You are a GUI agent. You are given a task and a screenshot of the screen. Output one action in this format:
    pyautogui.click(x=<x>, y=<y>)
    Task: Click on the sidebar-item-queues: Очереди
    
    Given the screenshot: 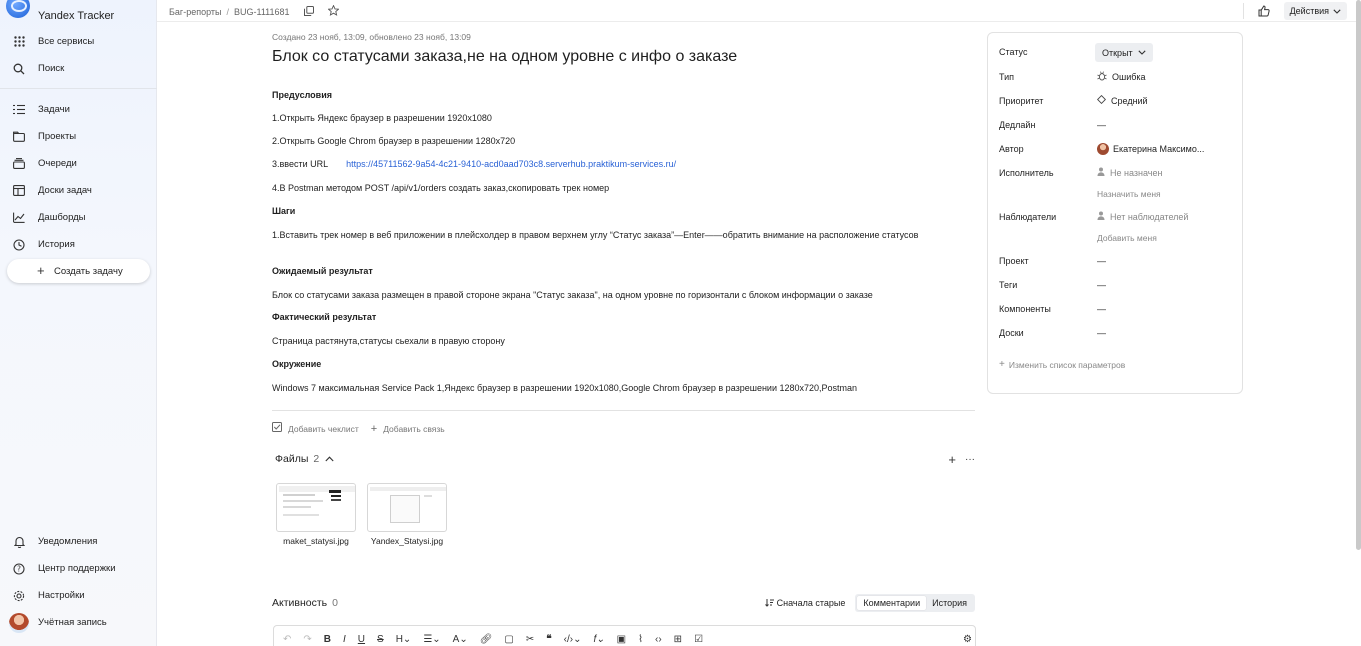 What is the action you would take?
    pyautogui.click(x=78, y=163)
    